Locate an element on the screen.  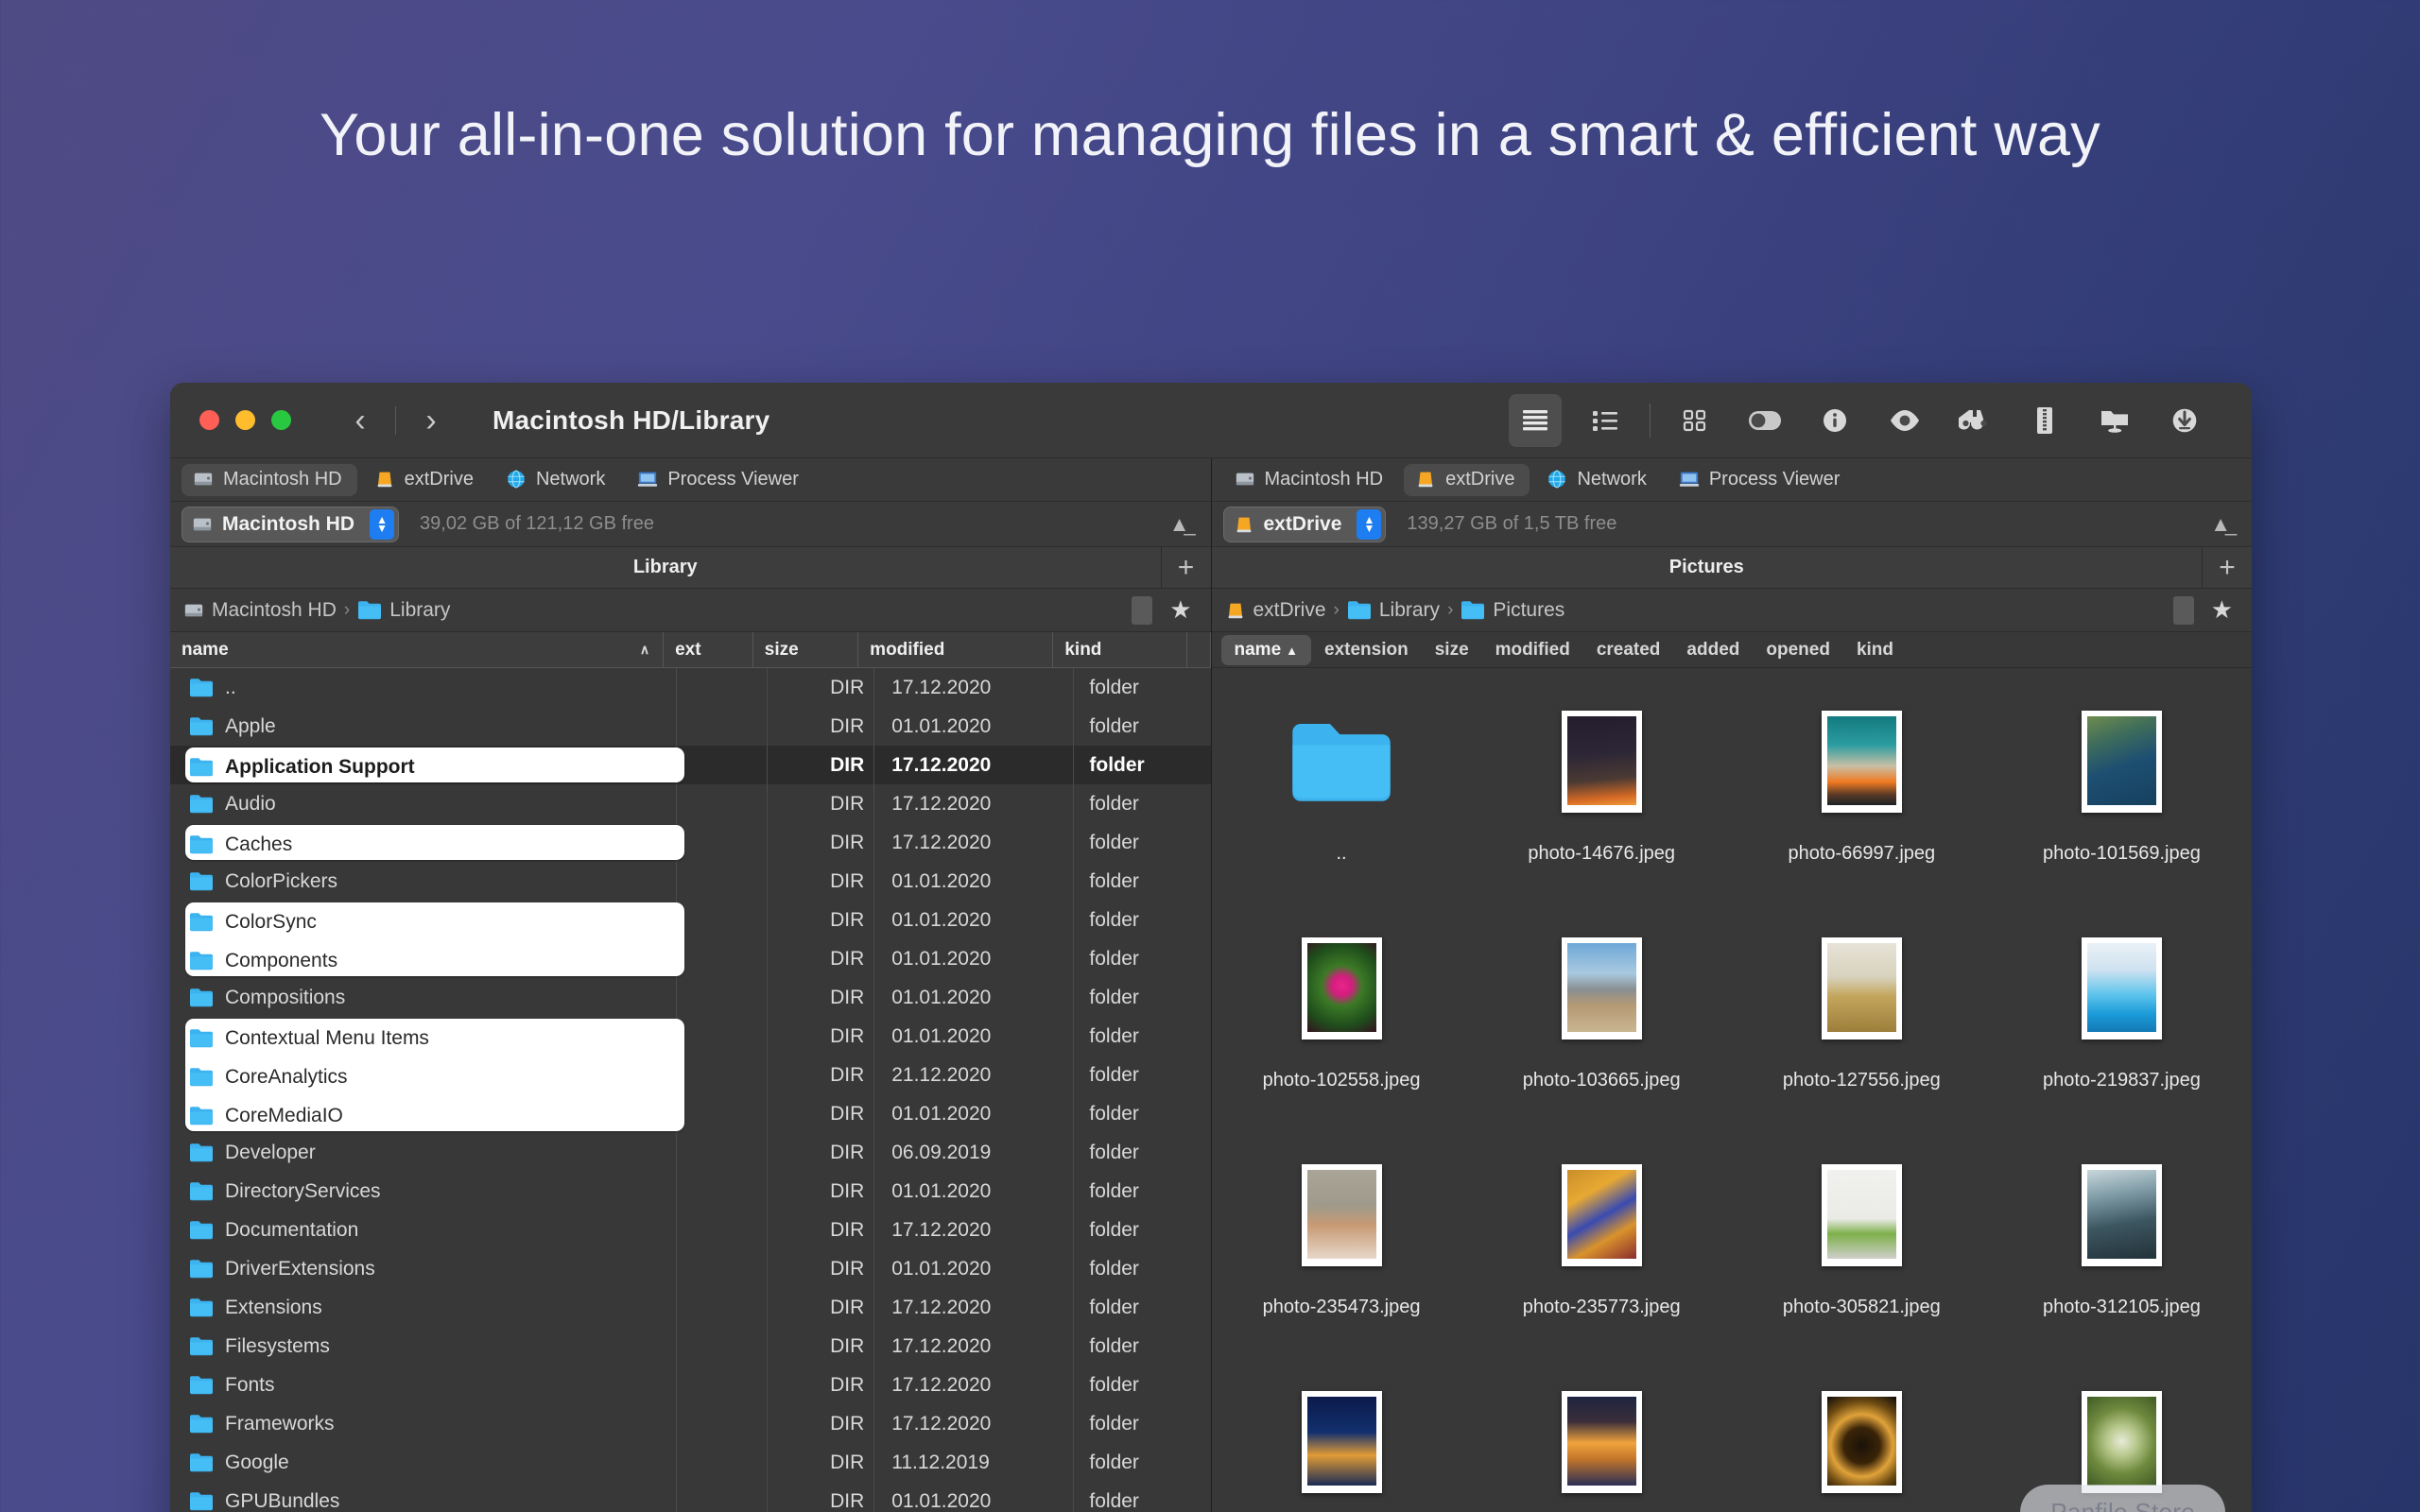
right-add-tab-button: + is located at coordinates (2227, 567).